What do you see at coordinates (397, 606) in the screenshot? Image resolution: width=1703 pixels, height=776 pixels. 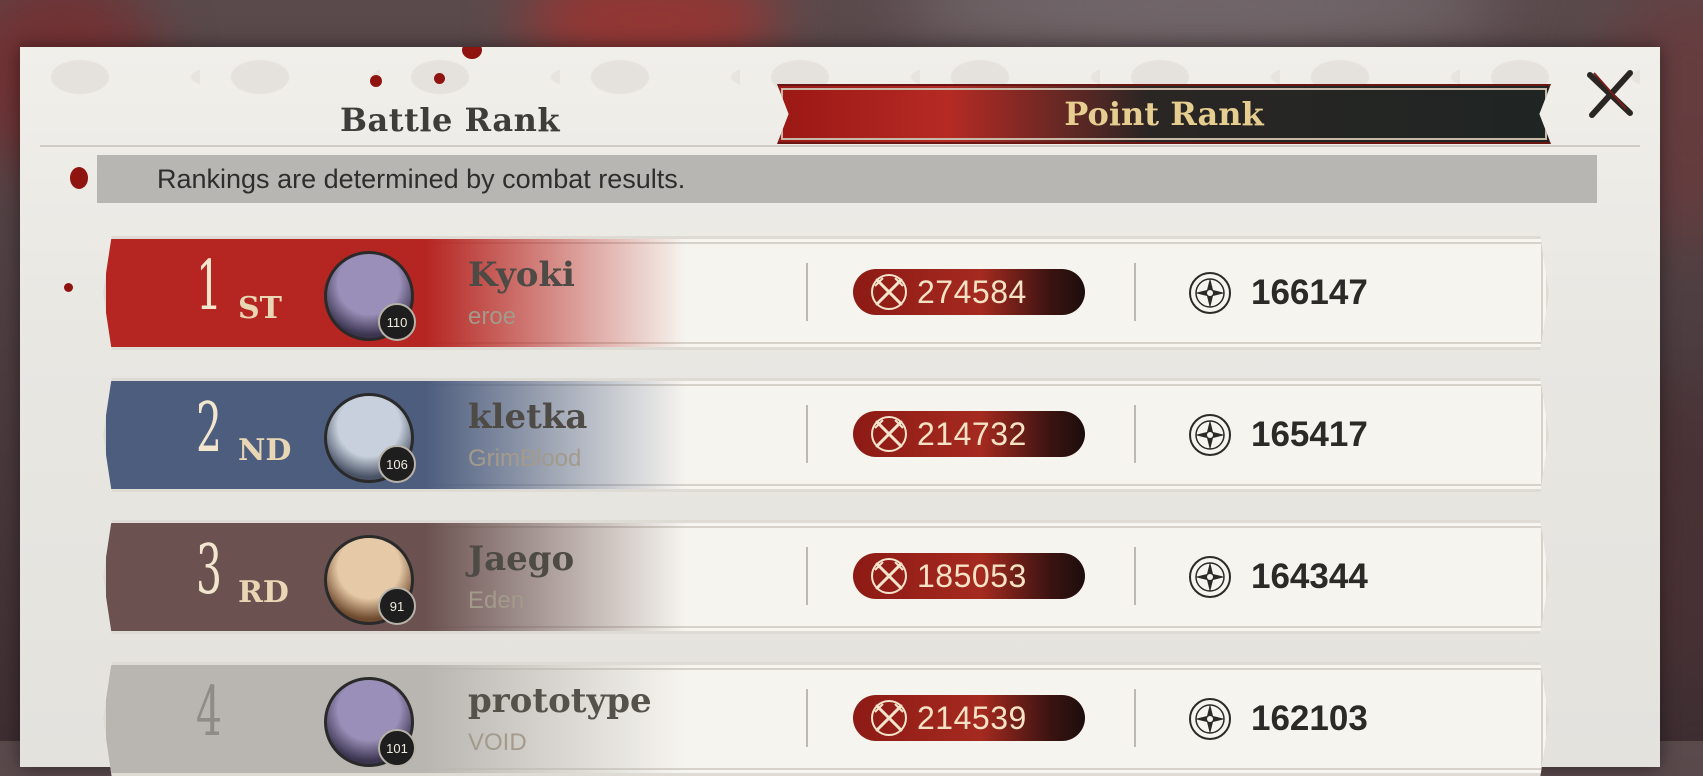 I see `level-badge: 91` at bounding box center [397, 606].